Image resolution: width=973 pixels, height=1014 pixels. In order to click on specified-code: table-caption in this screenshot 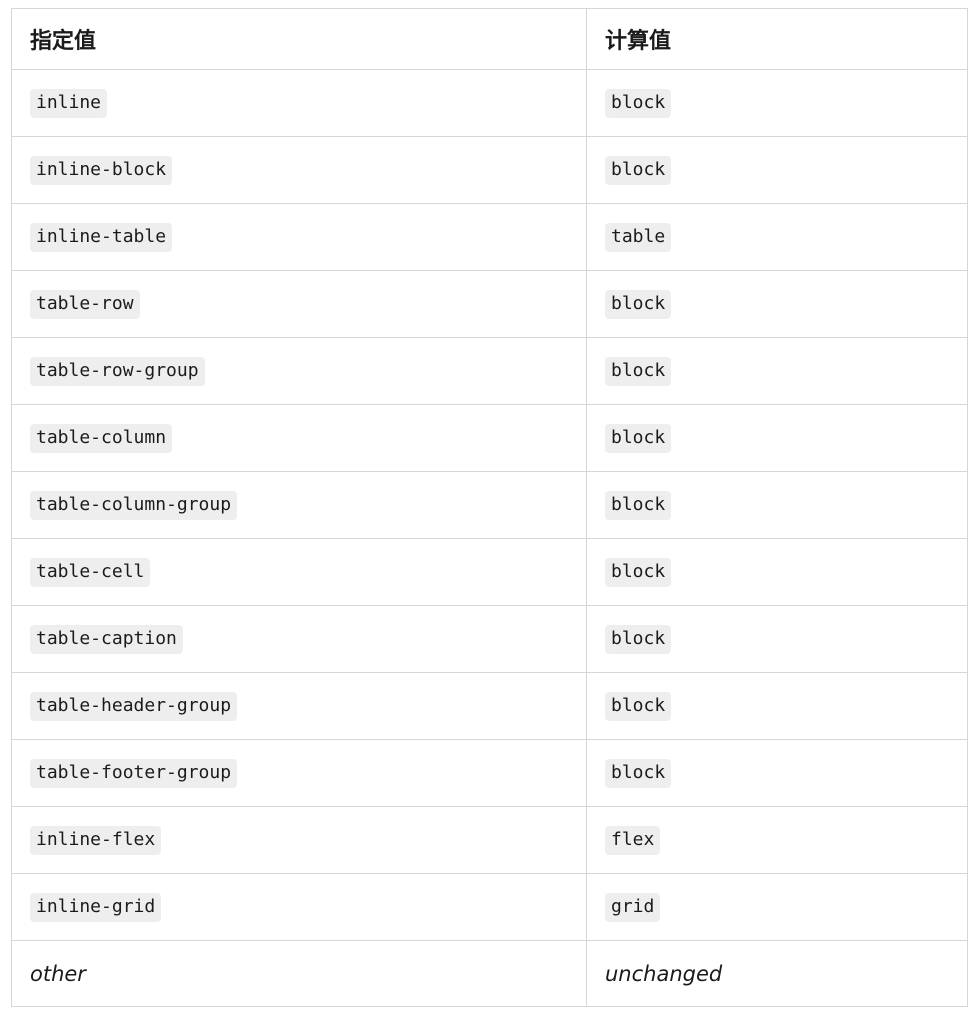, I will do `click(106, 639)`.